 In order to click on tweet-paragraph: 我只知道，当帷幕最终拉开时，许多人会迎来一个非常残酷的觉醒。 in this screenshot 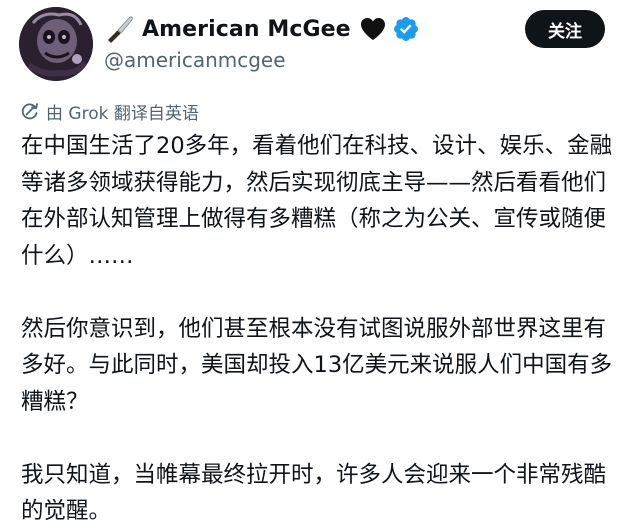, I will do `click(314, 493)`.